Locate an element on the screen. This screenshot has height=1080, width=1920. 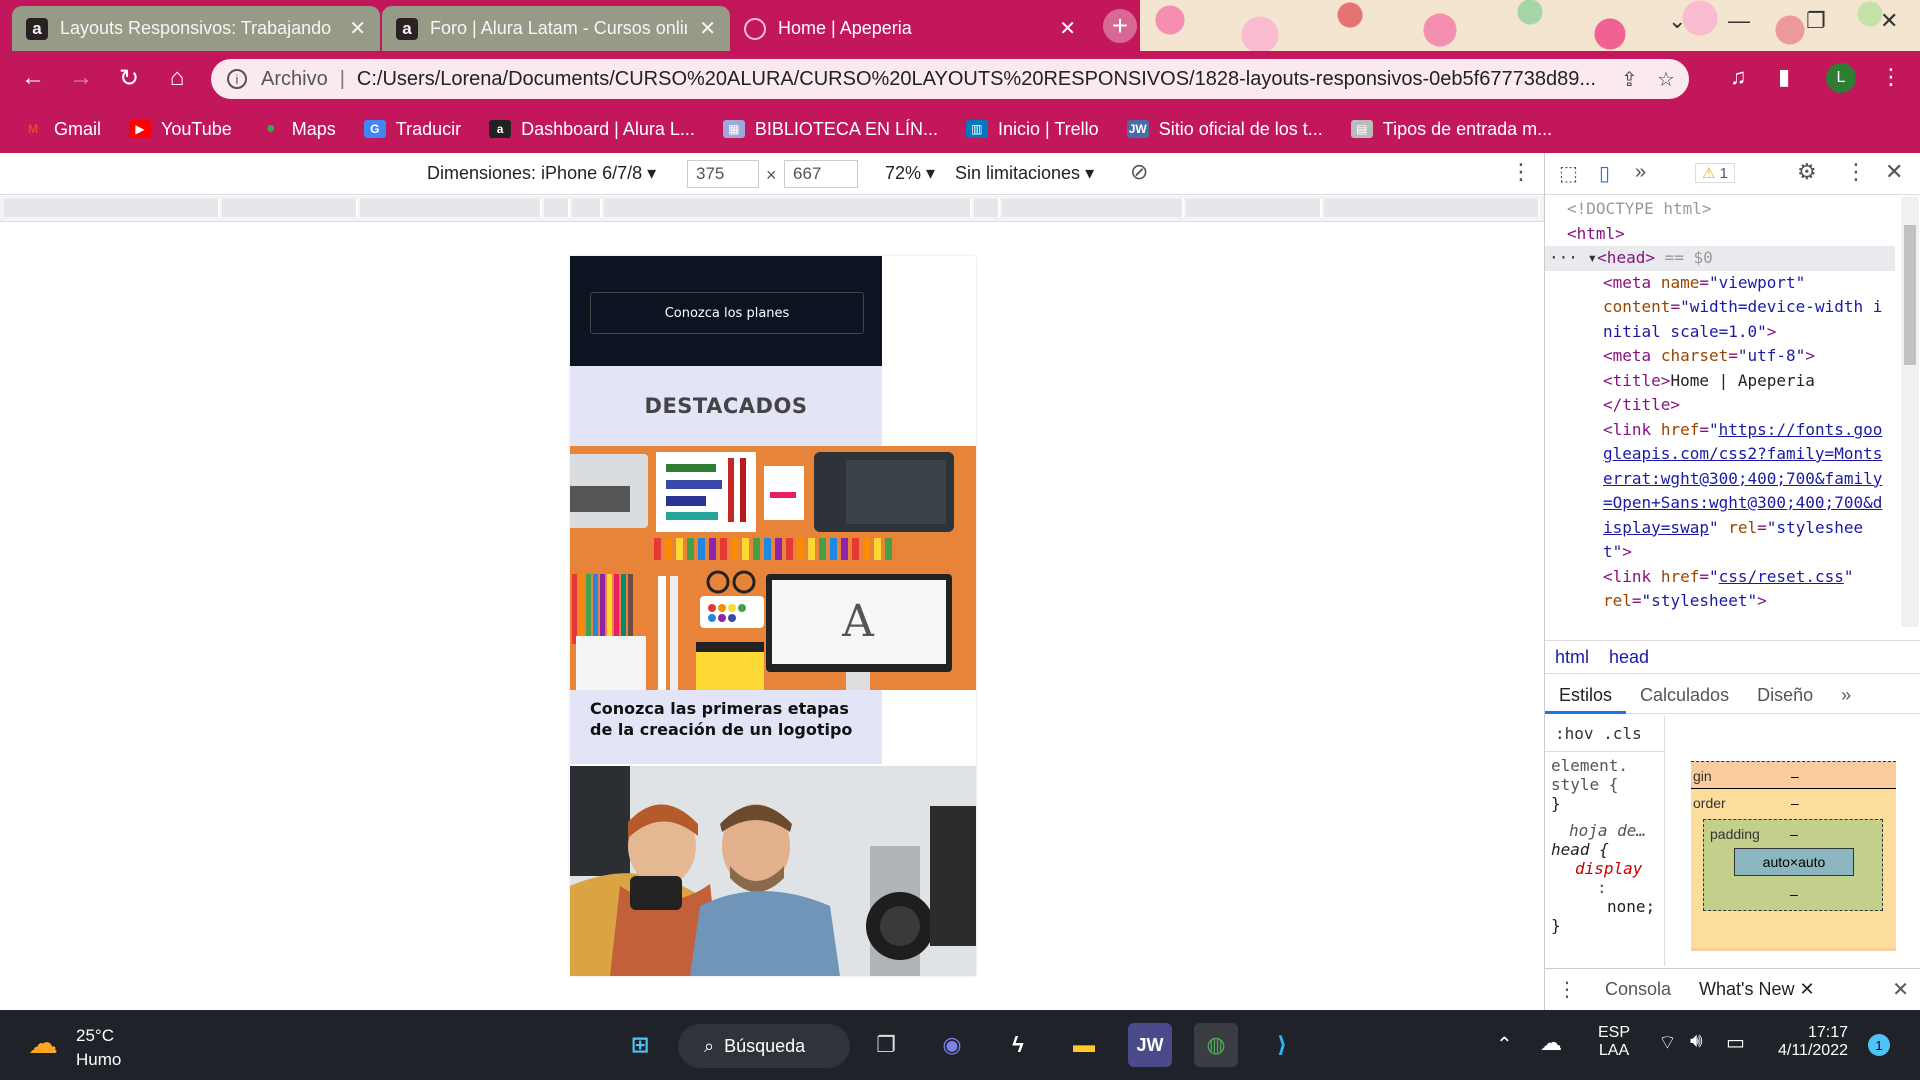
margin-box: gin – order – padding – auto×auto – is located at coordinates (1793, 856).